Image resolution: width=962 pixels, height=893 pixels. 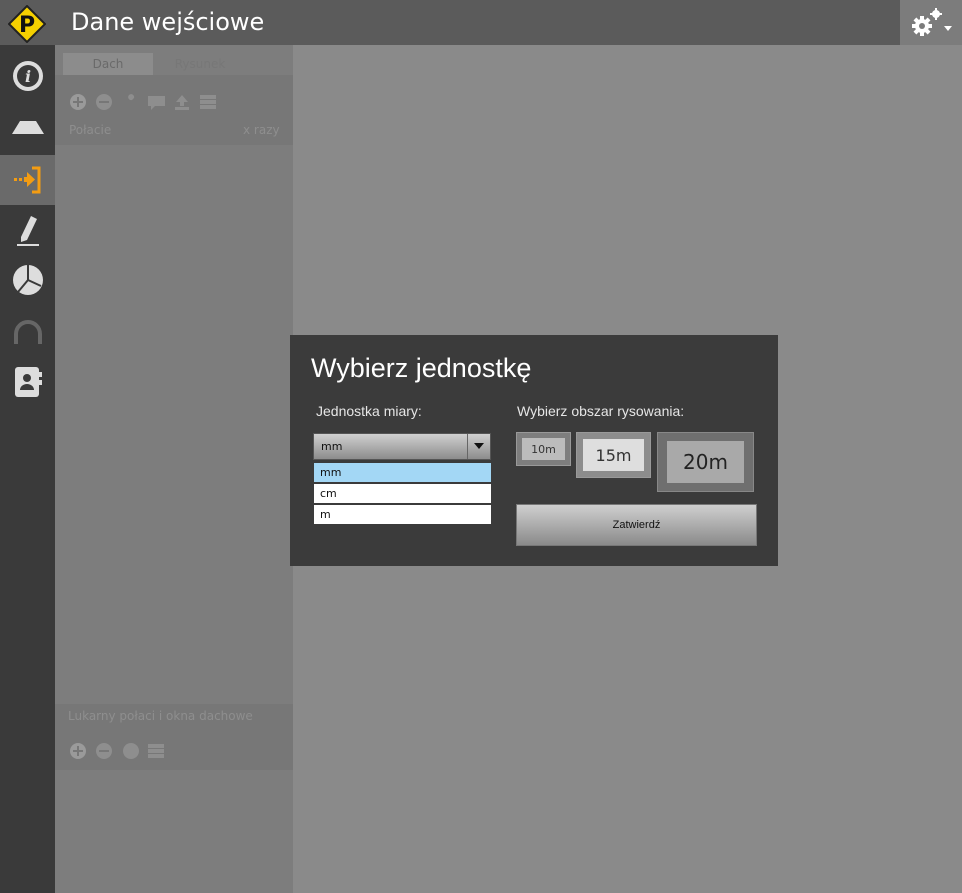 I want to click on roof-icon, so click(x=27, y=127).